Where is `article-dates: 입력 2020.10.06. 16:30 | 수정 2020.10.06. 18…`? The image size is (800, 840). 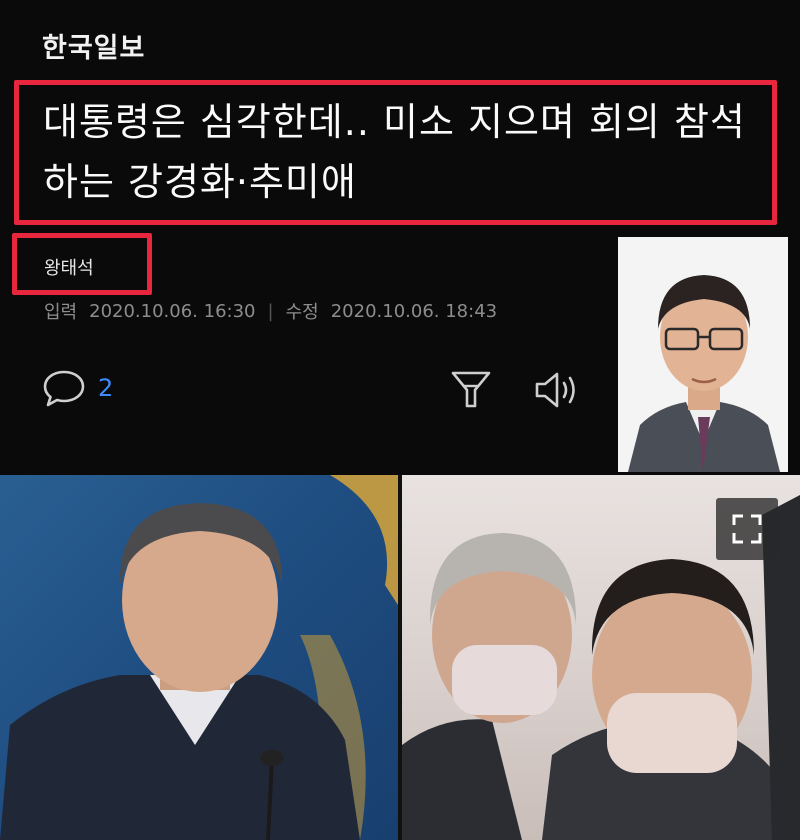
article-dates: 입력 2020.10.06. 16:30 | 수정 2020.10.06. 18… is located at coordinates (270, 311).